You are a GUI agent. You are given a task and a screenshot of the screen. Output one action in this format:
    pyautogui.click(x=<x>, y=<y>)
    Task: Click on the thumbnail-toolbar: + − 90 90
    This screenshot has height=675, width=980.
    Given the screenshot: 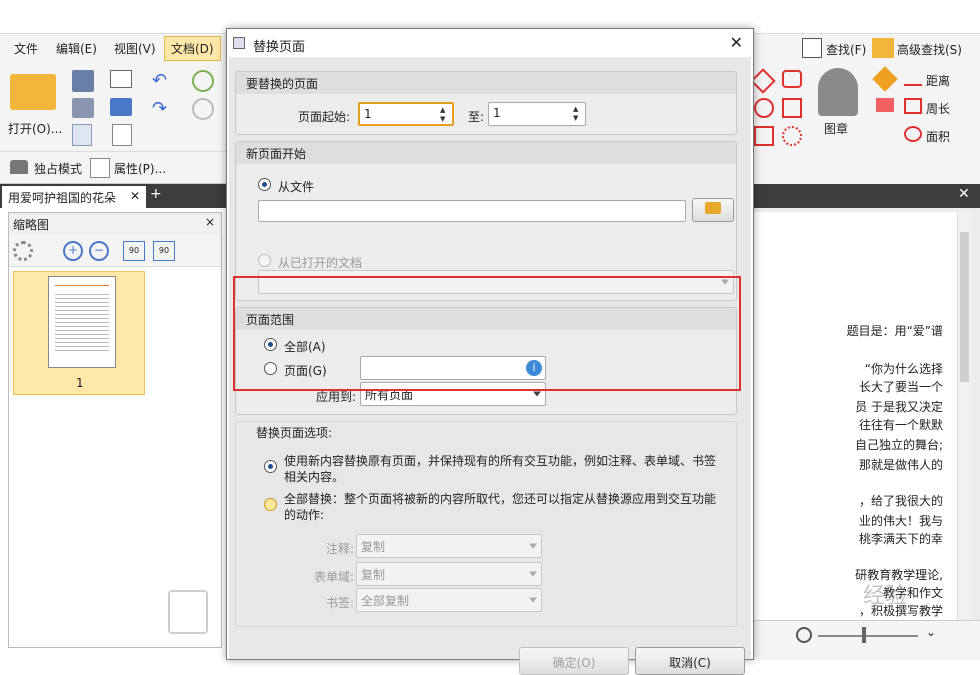 What is the action you would take?
    pyautogui.click(x=115, y=251)
    